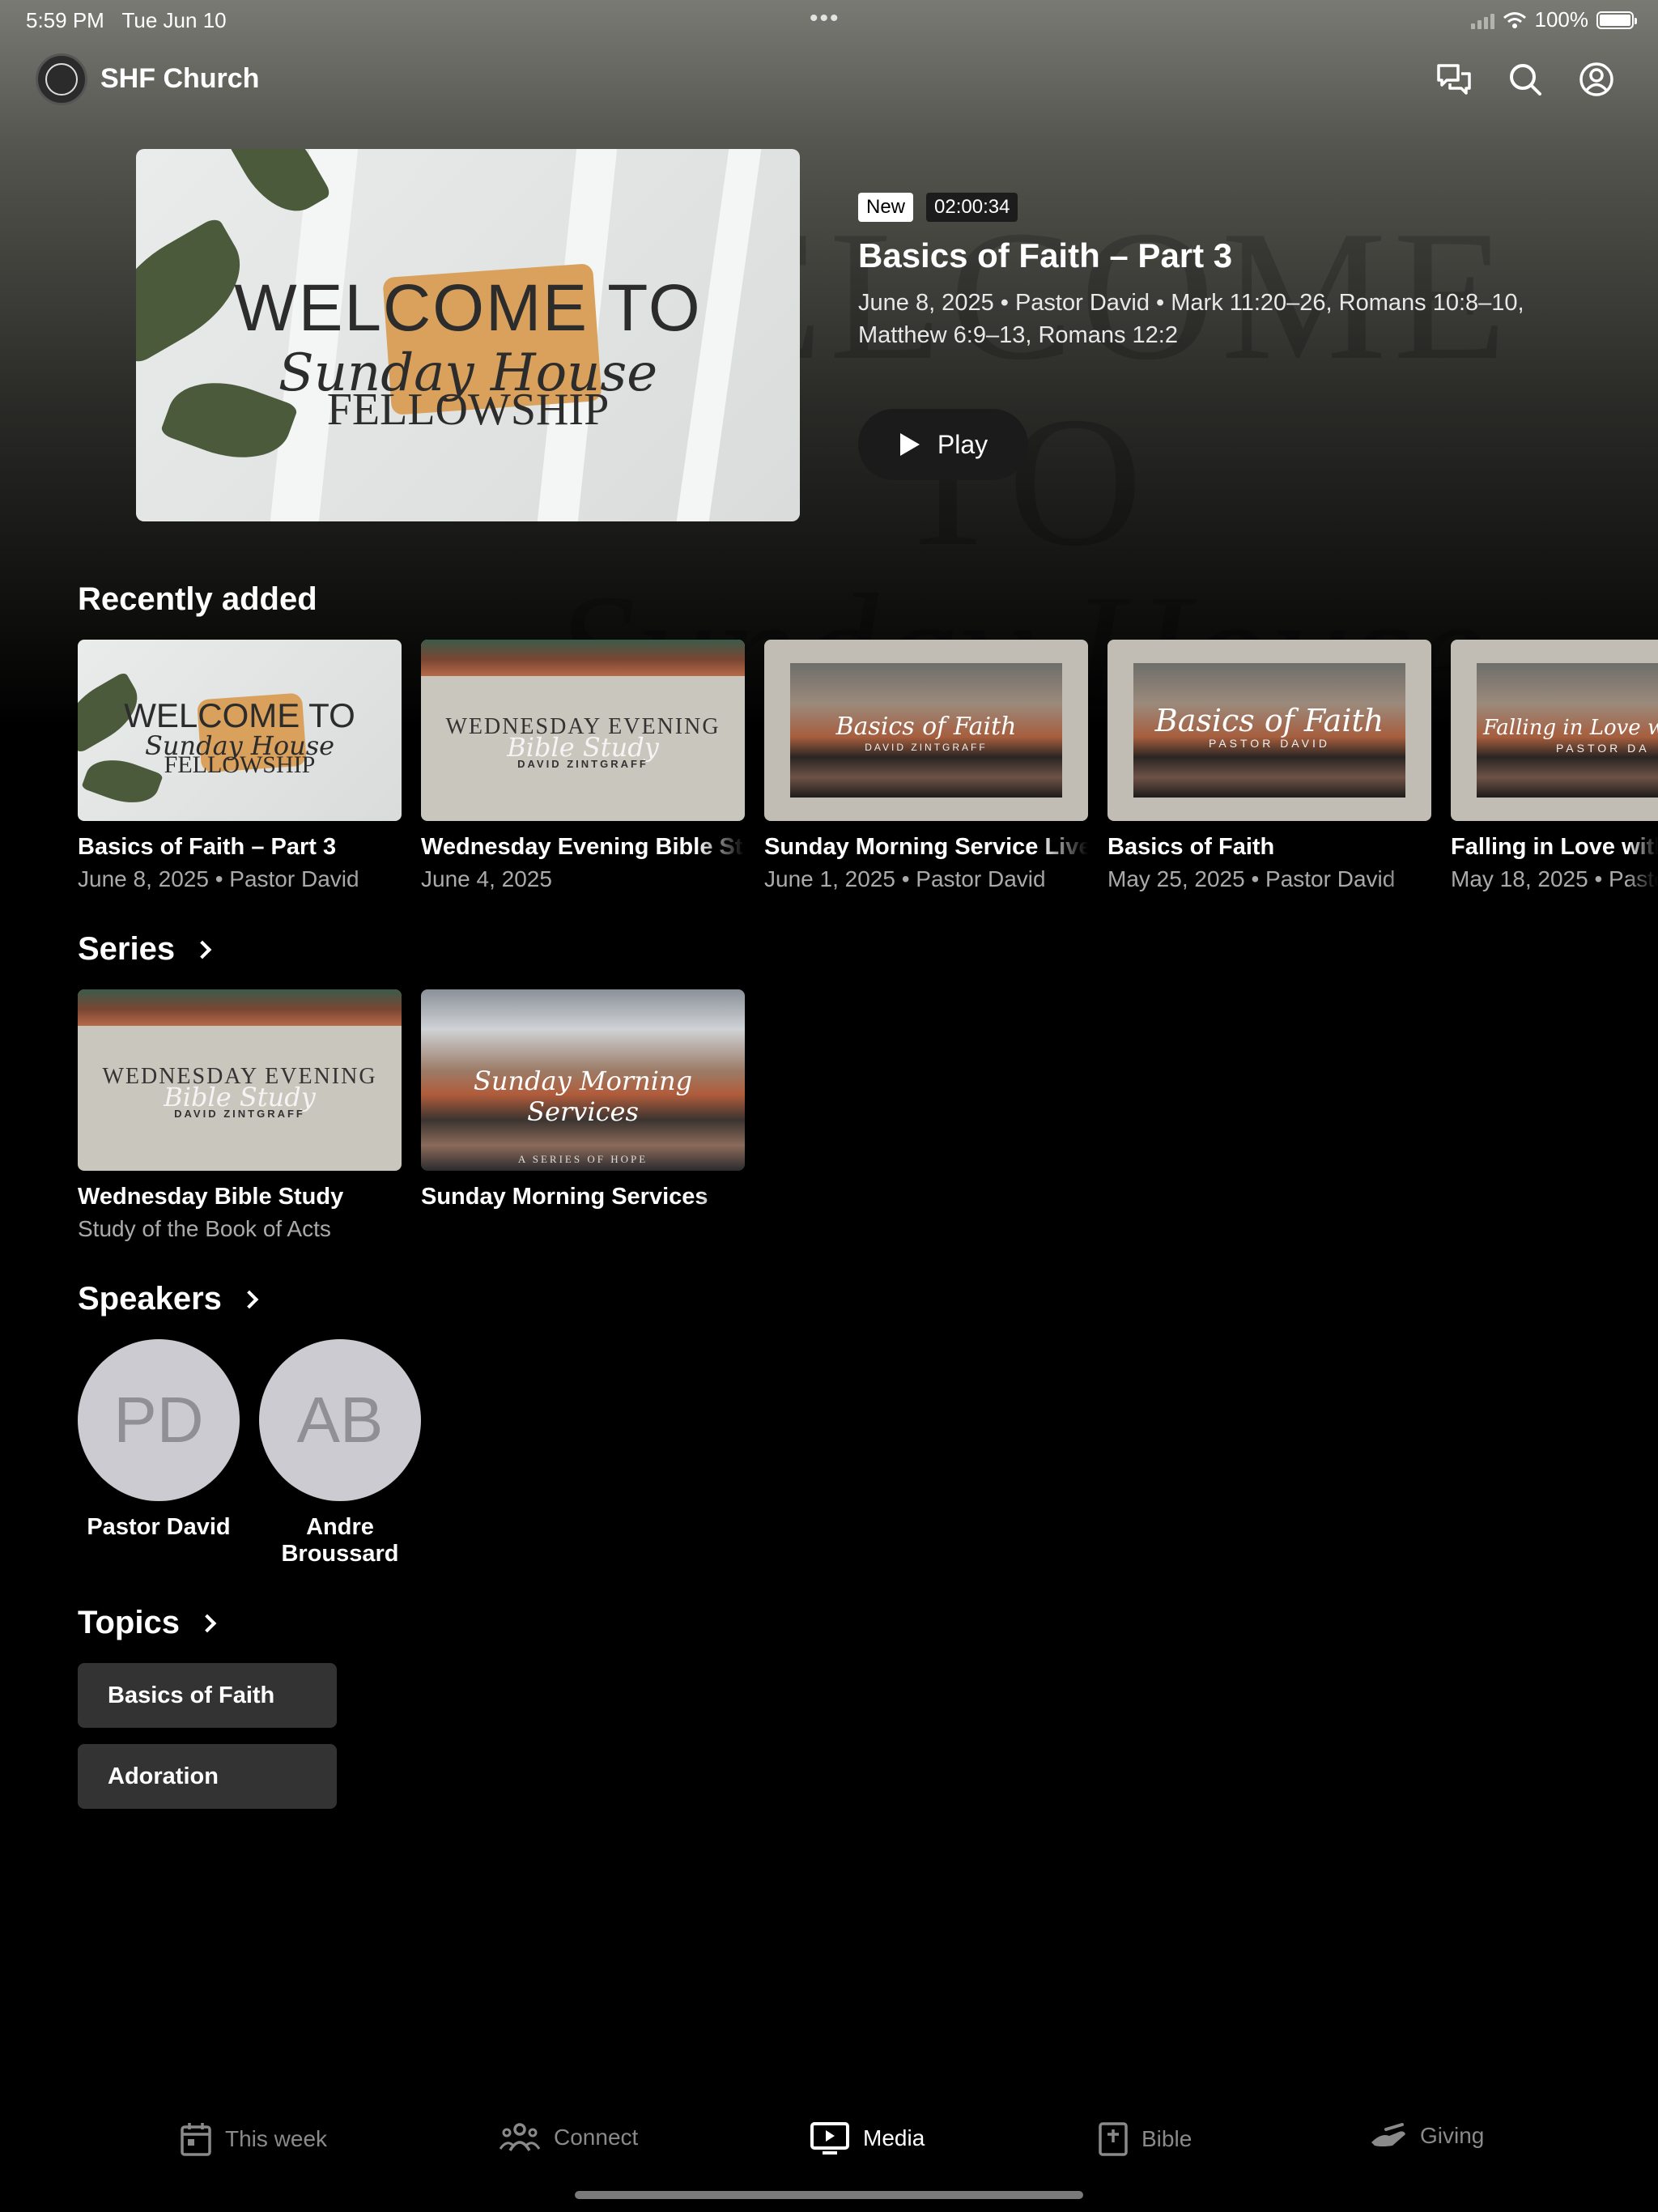 Image resolution: width=1658 pixels, height=2212 pixels. Describe the element at coordinates (1388, 2134) in the screenshot. I see `giving-hand-icon` at that location.